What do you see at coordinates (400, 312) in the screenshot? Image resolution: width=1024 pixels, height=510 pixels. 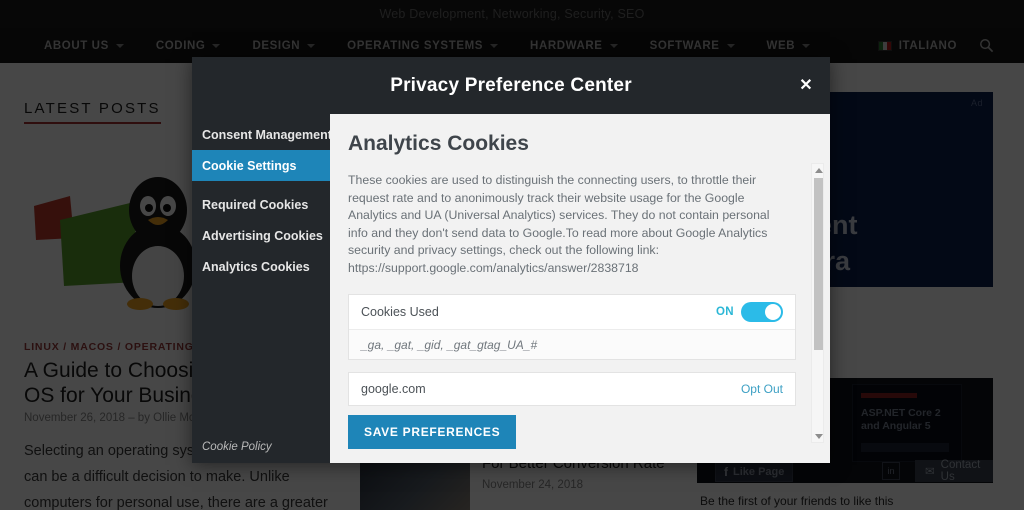 I see `cookies-used-label: Cookies Used` at bounding box center [400, 312].